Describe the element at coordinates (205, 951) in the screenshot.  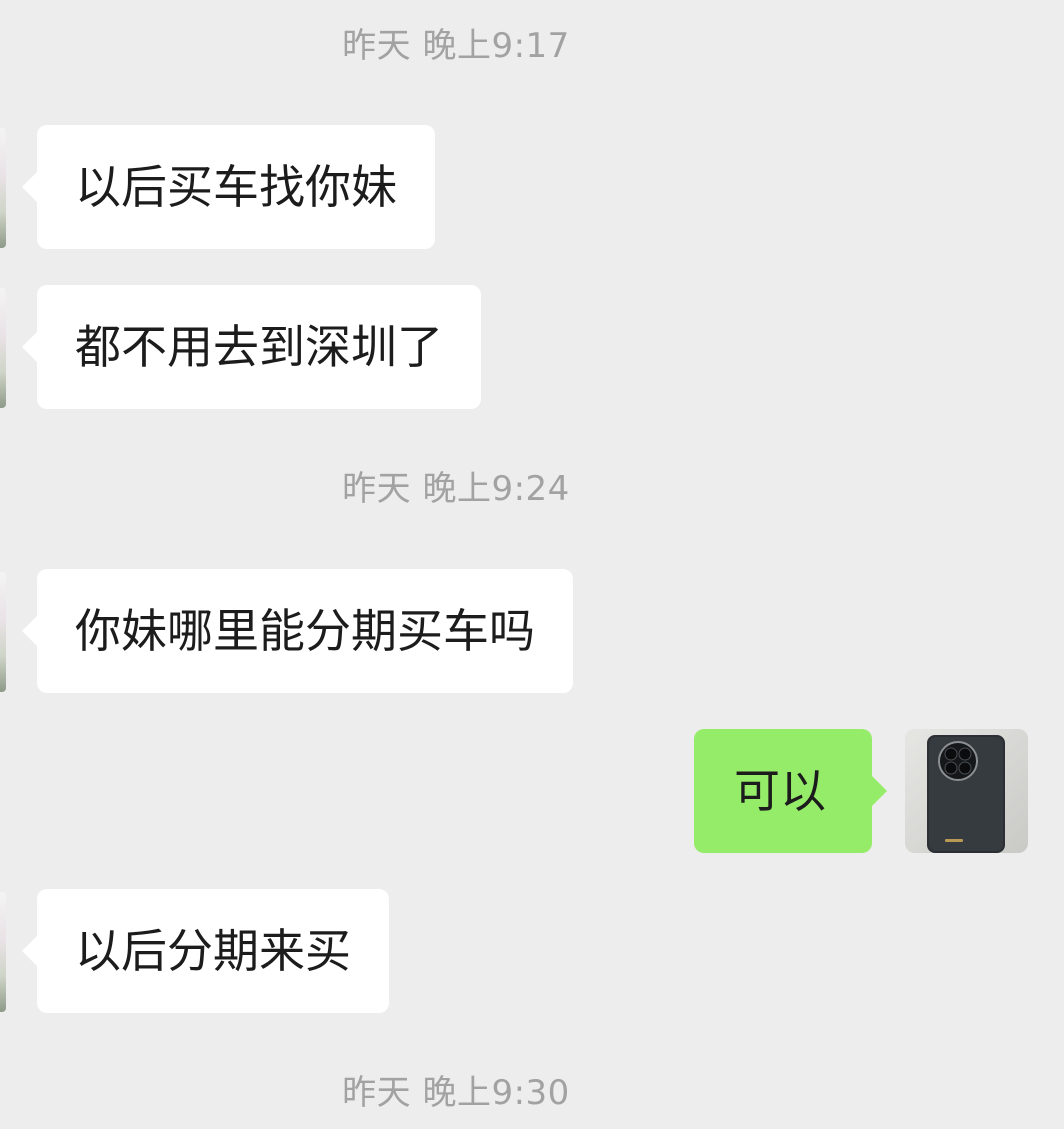
I see `incoming-message-bubble: 以后分期来买` at that location.